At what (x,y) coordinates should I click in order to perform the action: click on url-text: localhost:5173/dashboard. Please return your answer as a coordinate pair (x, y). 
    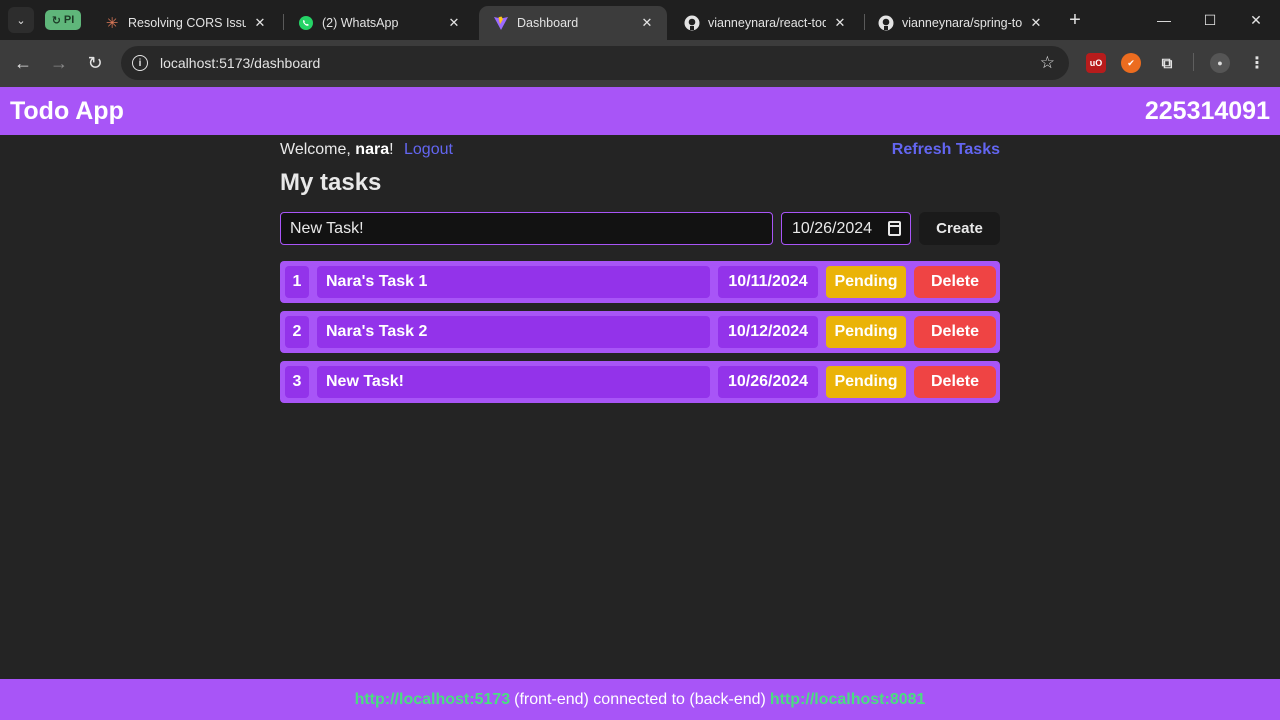
    Looking at the image, I should click on (240, 63).